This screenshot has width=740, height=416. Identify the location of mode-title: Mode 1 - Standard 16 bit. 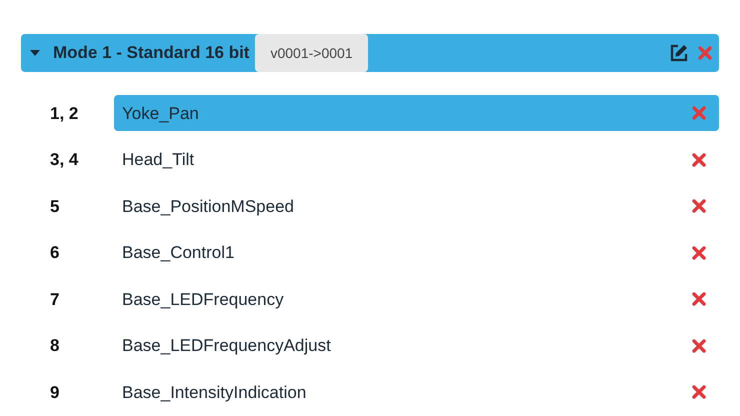
(151, 53).